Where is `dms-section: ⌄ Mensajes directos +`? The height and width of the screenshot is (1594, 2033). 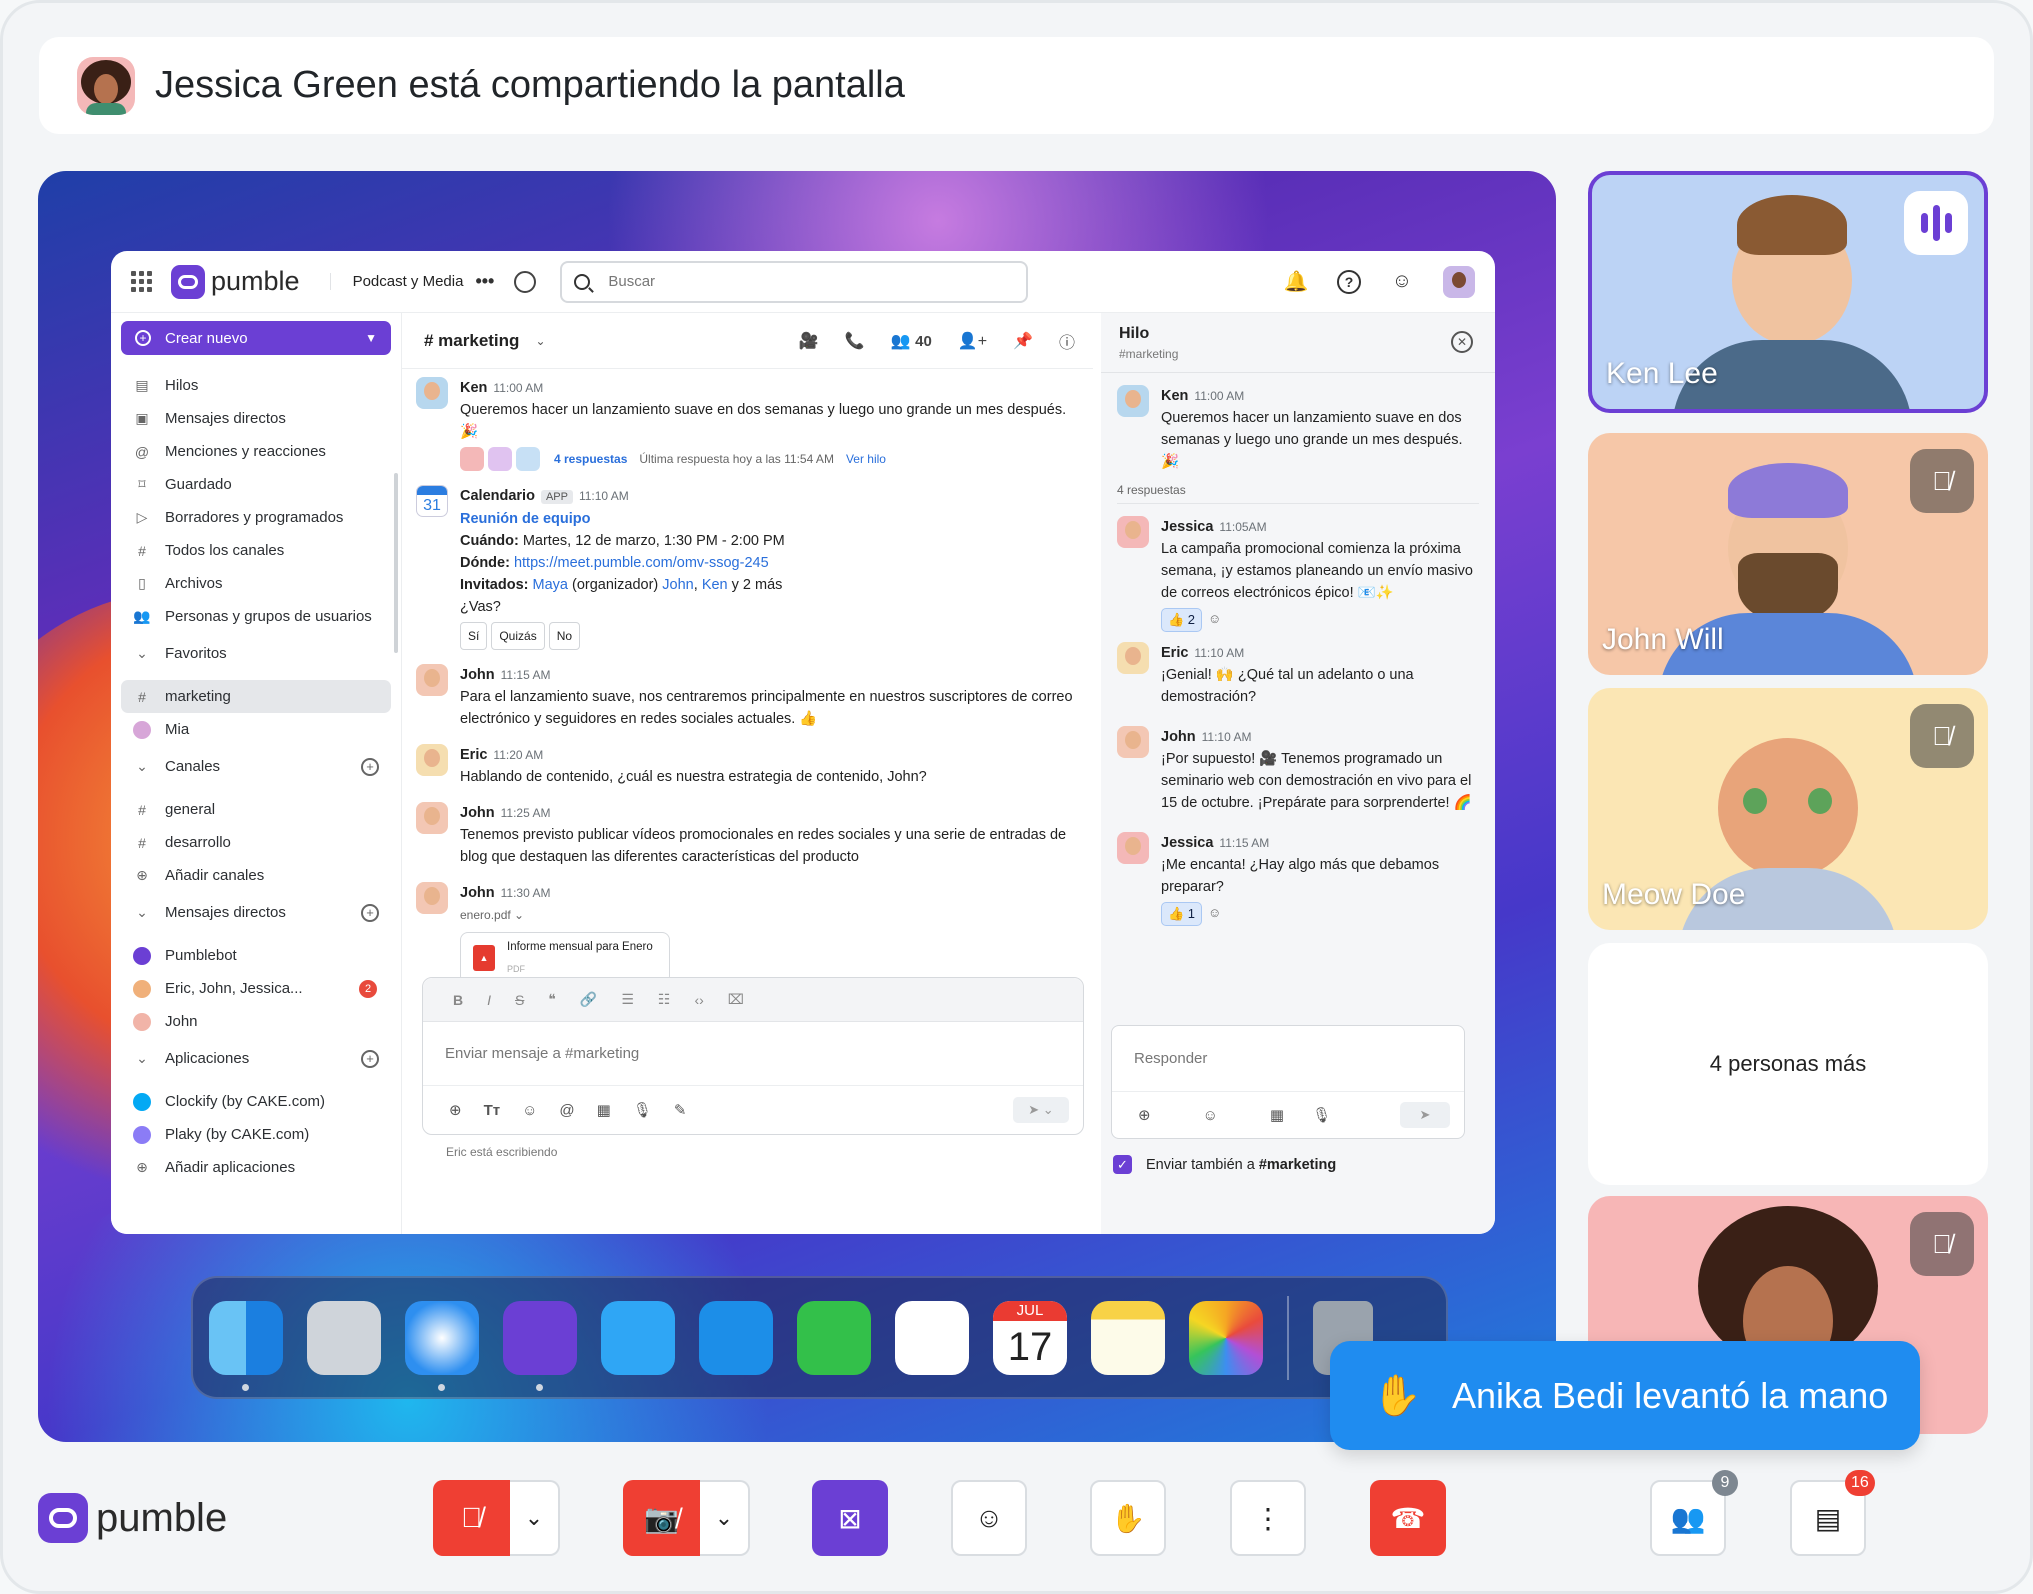 dms-section: ⌄ Mensajes directos + is located at coordinates (256, 912).